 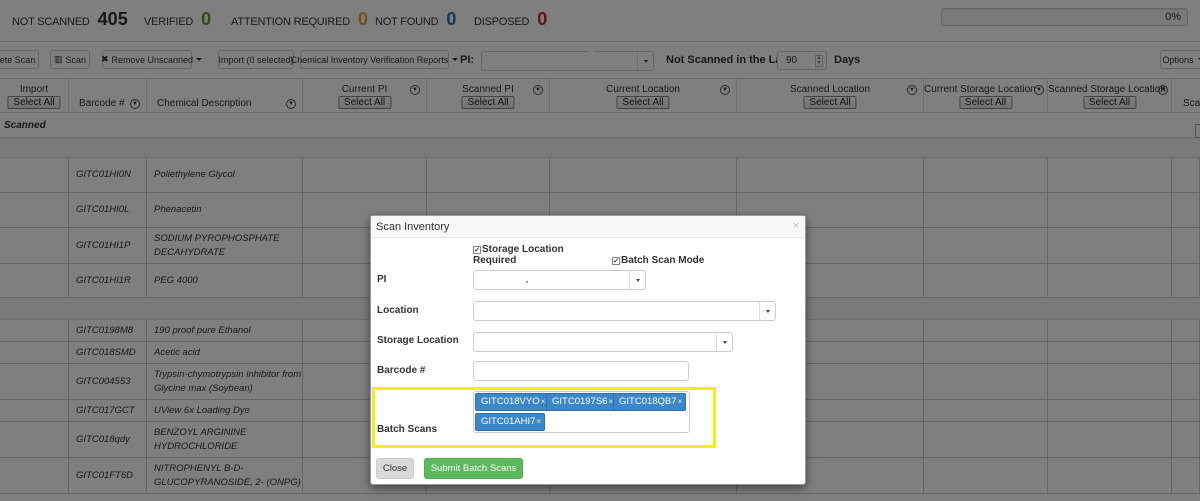 What do you see at coordinates (418, 340) in the screenshot?
I see `storage-location-label: Storage Location` at bounding box center [418, 340].